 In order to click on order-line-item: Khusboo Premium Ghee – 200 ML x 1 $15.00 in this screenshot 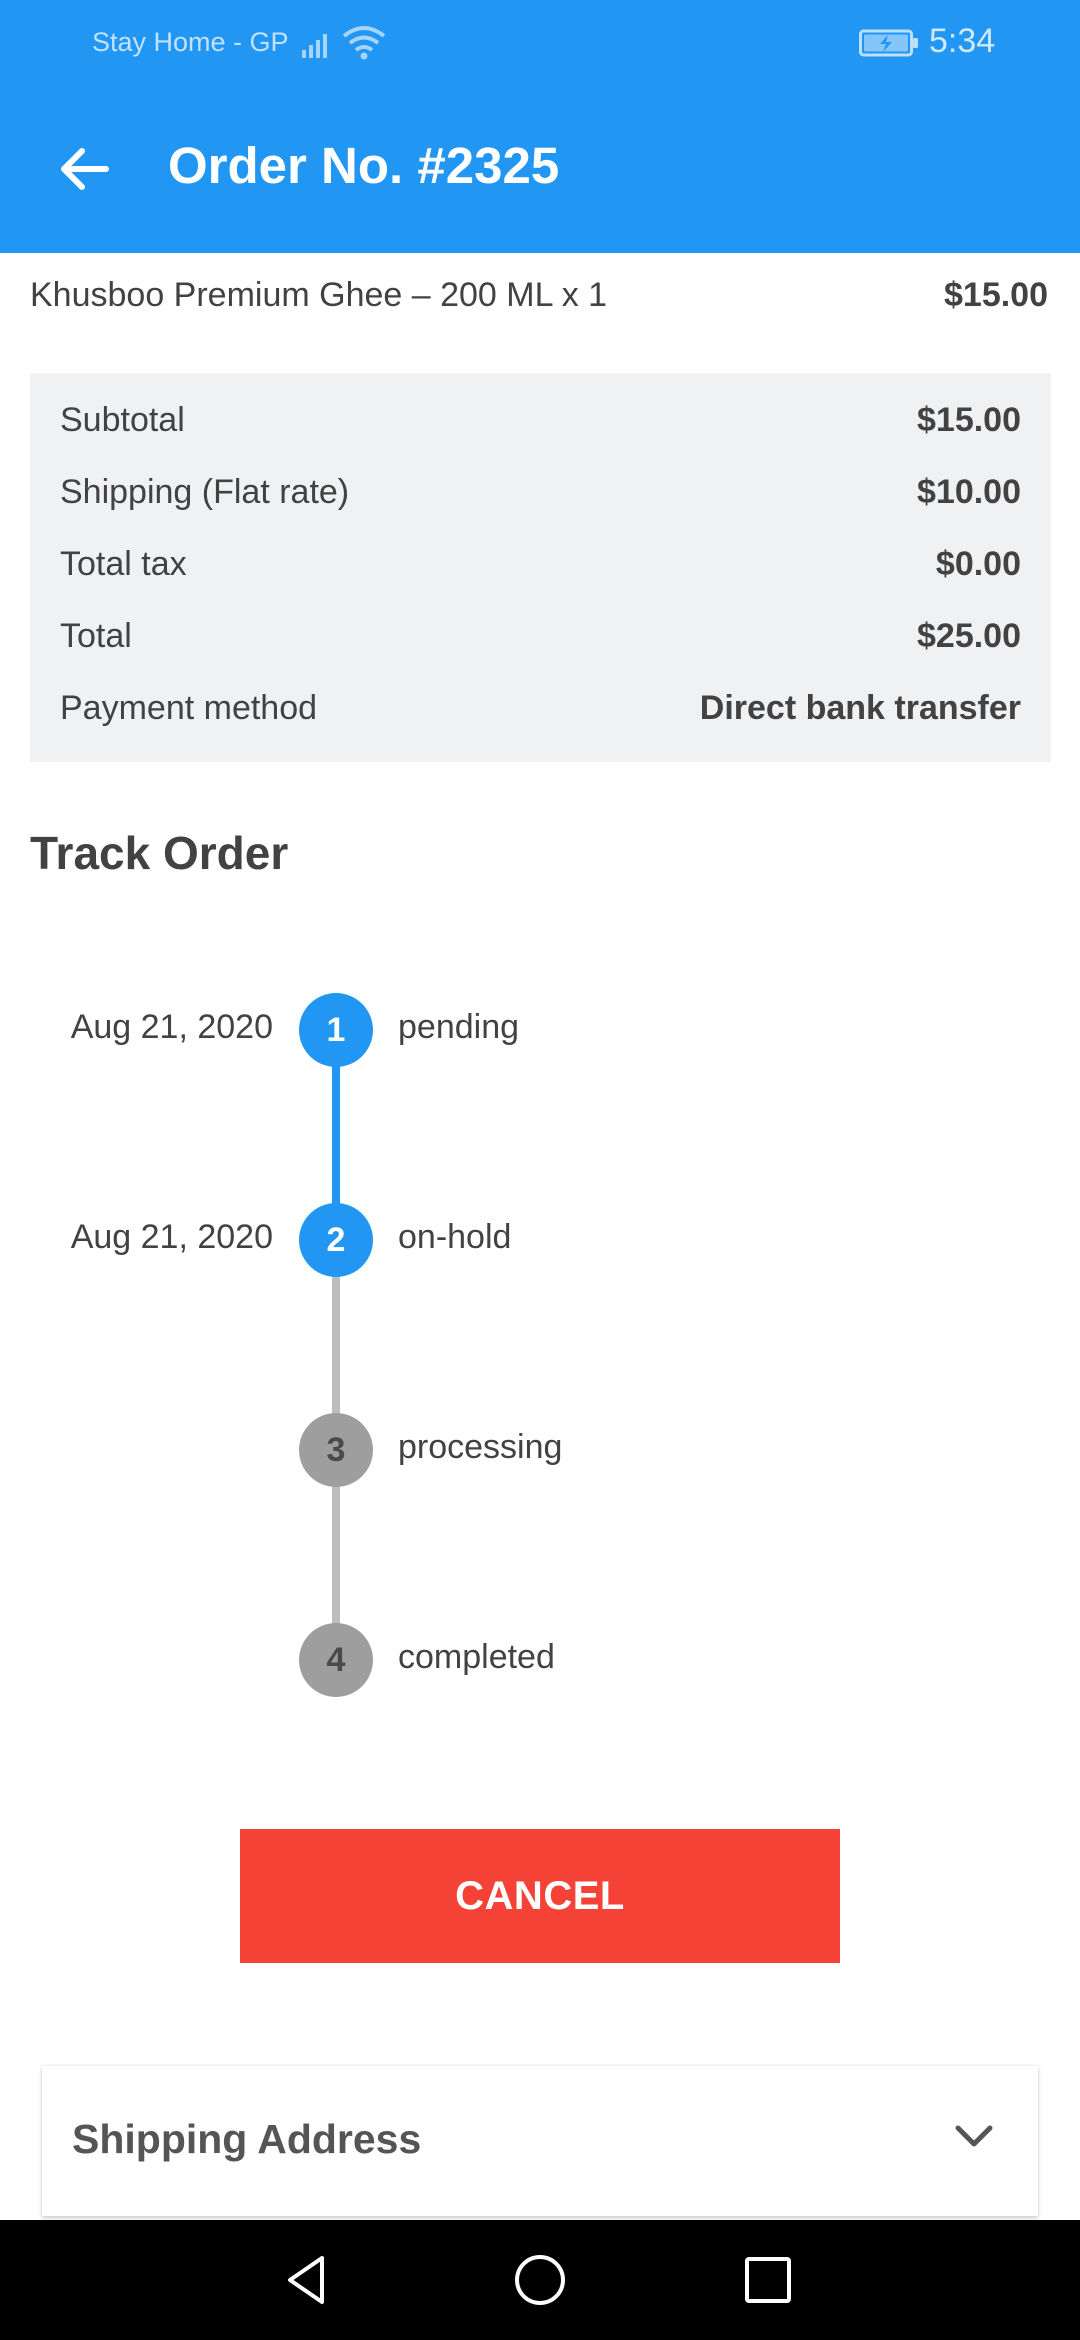, I will do `click(539, 298)`.